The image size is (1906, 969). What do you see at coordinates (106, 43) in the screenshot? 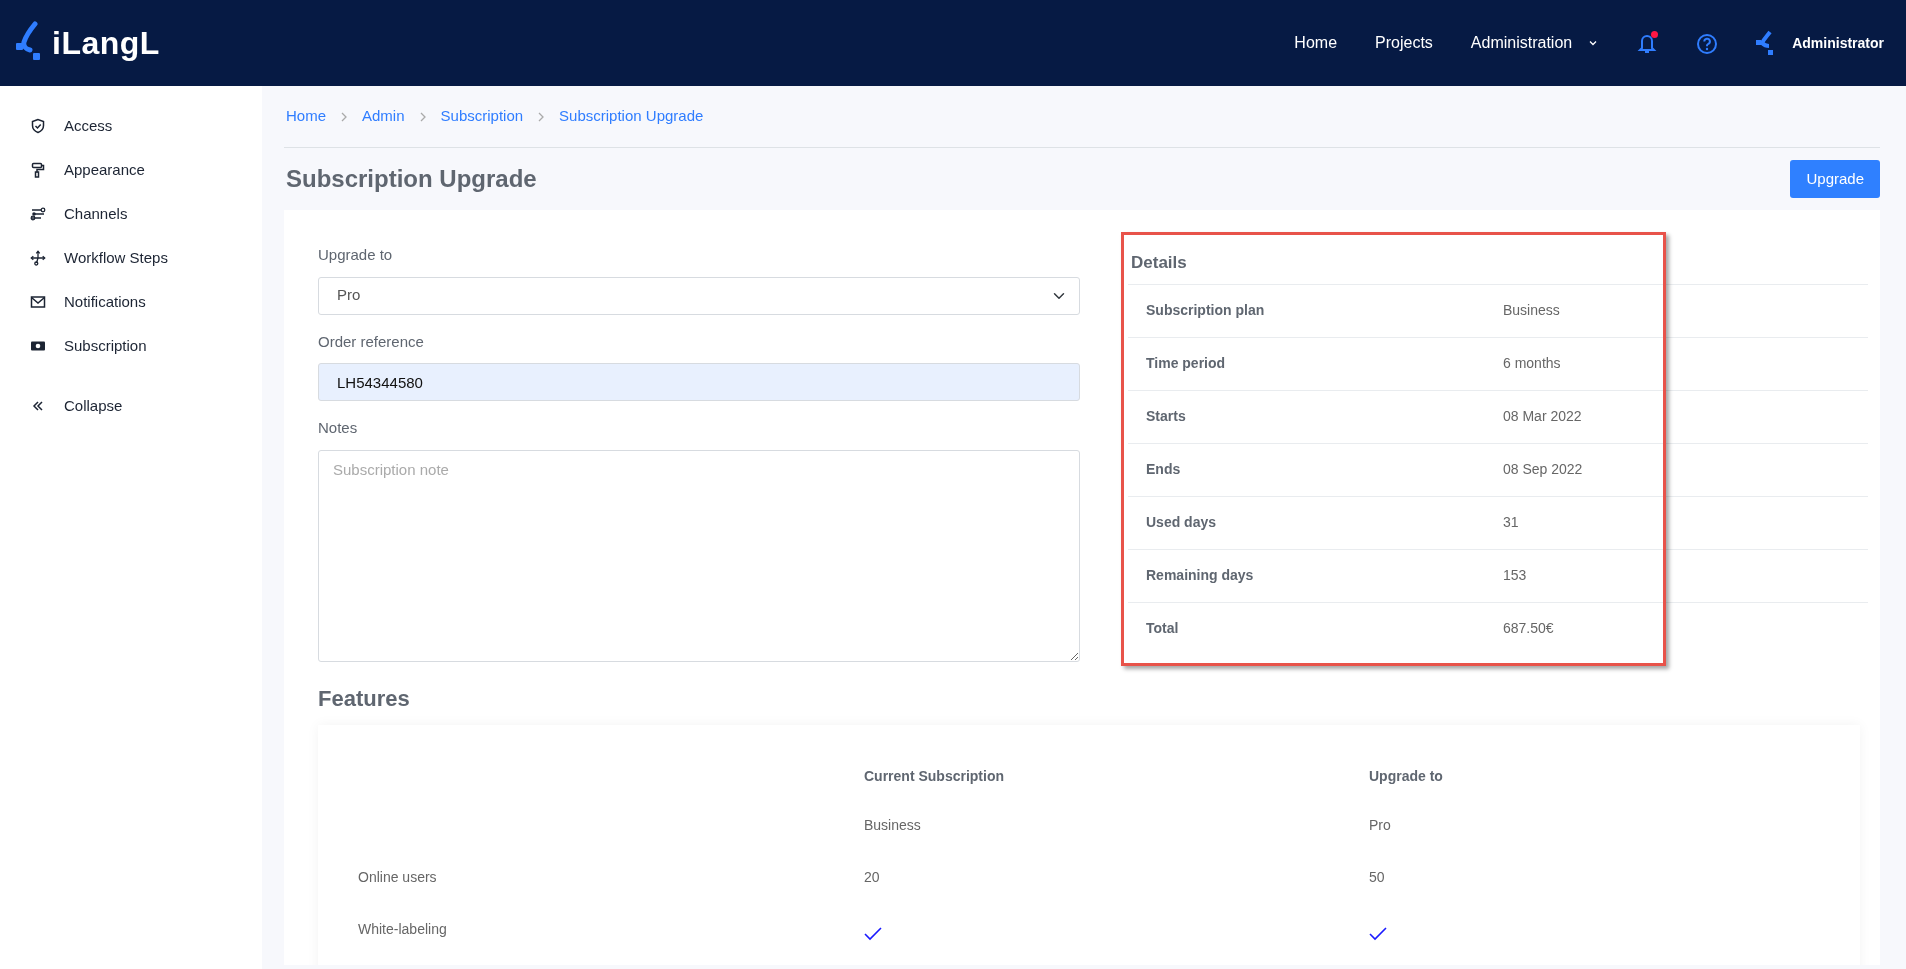
I see `logo-text: iLangL` at bounding box center [106, 43].